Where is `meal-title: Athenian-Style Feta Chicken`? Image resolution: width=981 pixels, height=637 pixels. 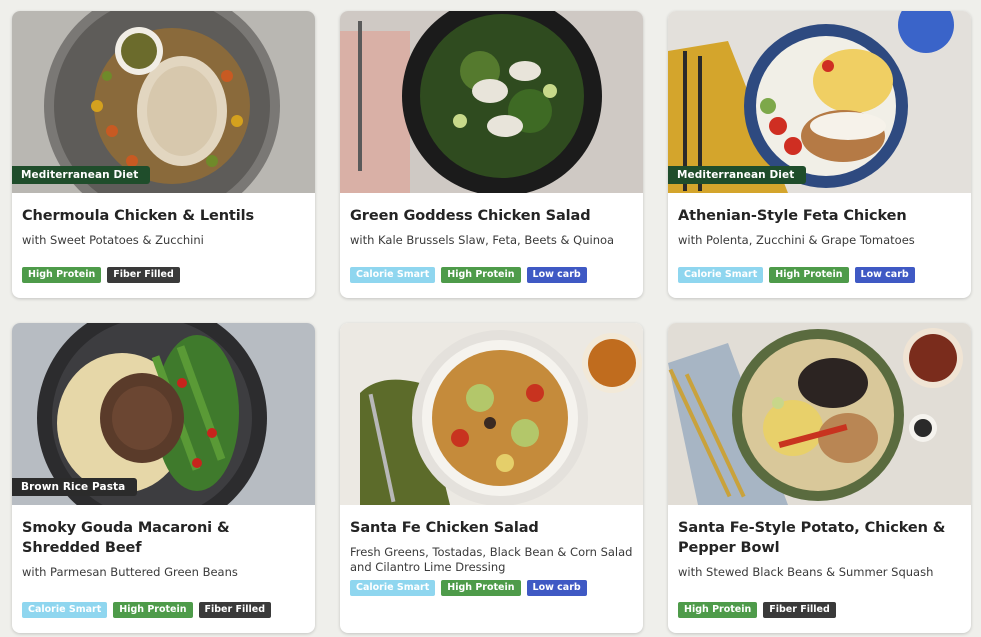 meal-title: Athenian-Style Feta Chicken is located at coordinates (819, 216).